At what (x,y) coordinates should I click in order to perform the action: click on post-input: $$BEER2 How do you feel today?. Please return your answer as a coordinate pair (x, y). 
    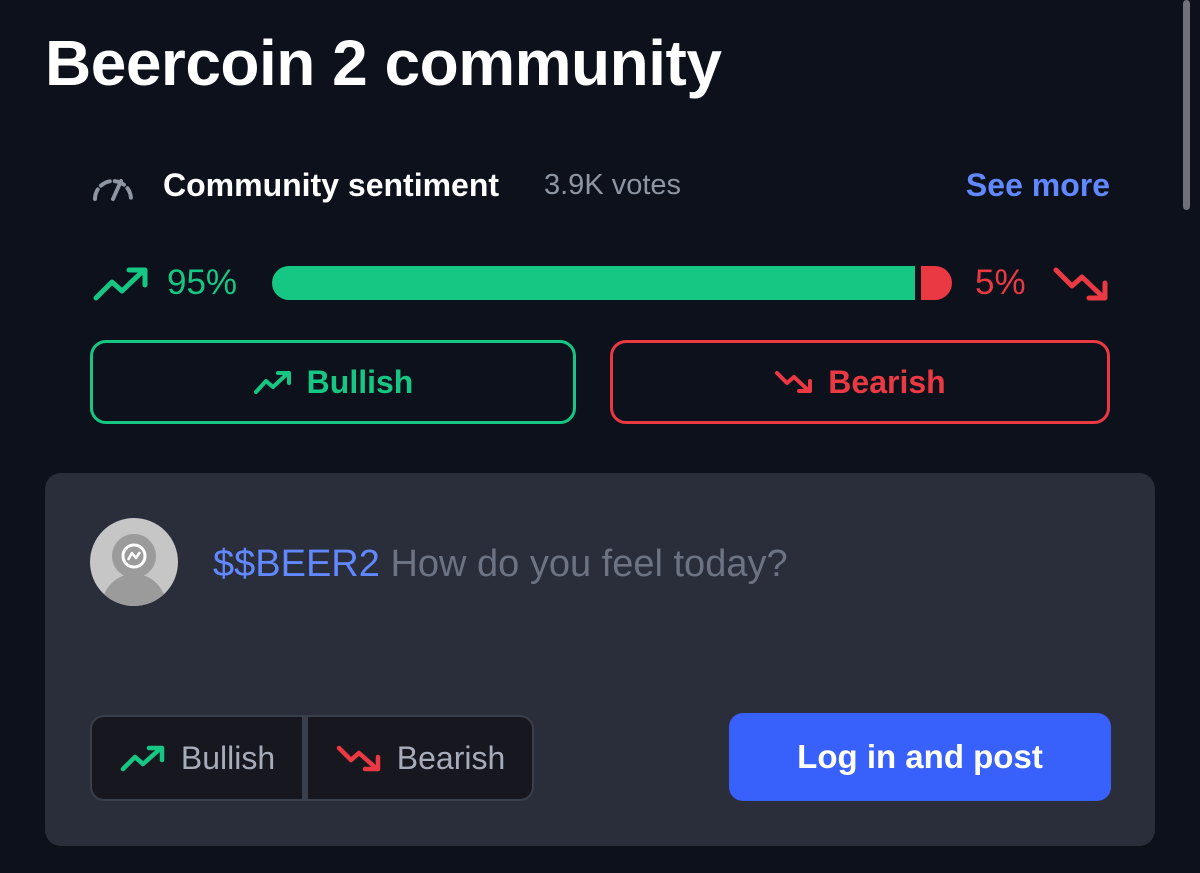
    Looking at the image, I should click on (500, 564).